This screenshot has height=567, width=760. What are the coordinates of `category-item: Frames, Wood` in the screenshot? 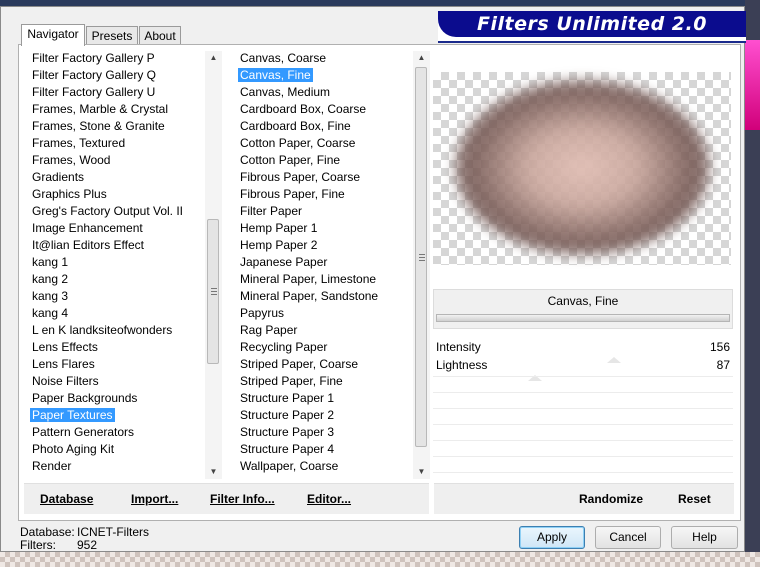 It's located at (118, 160).